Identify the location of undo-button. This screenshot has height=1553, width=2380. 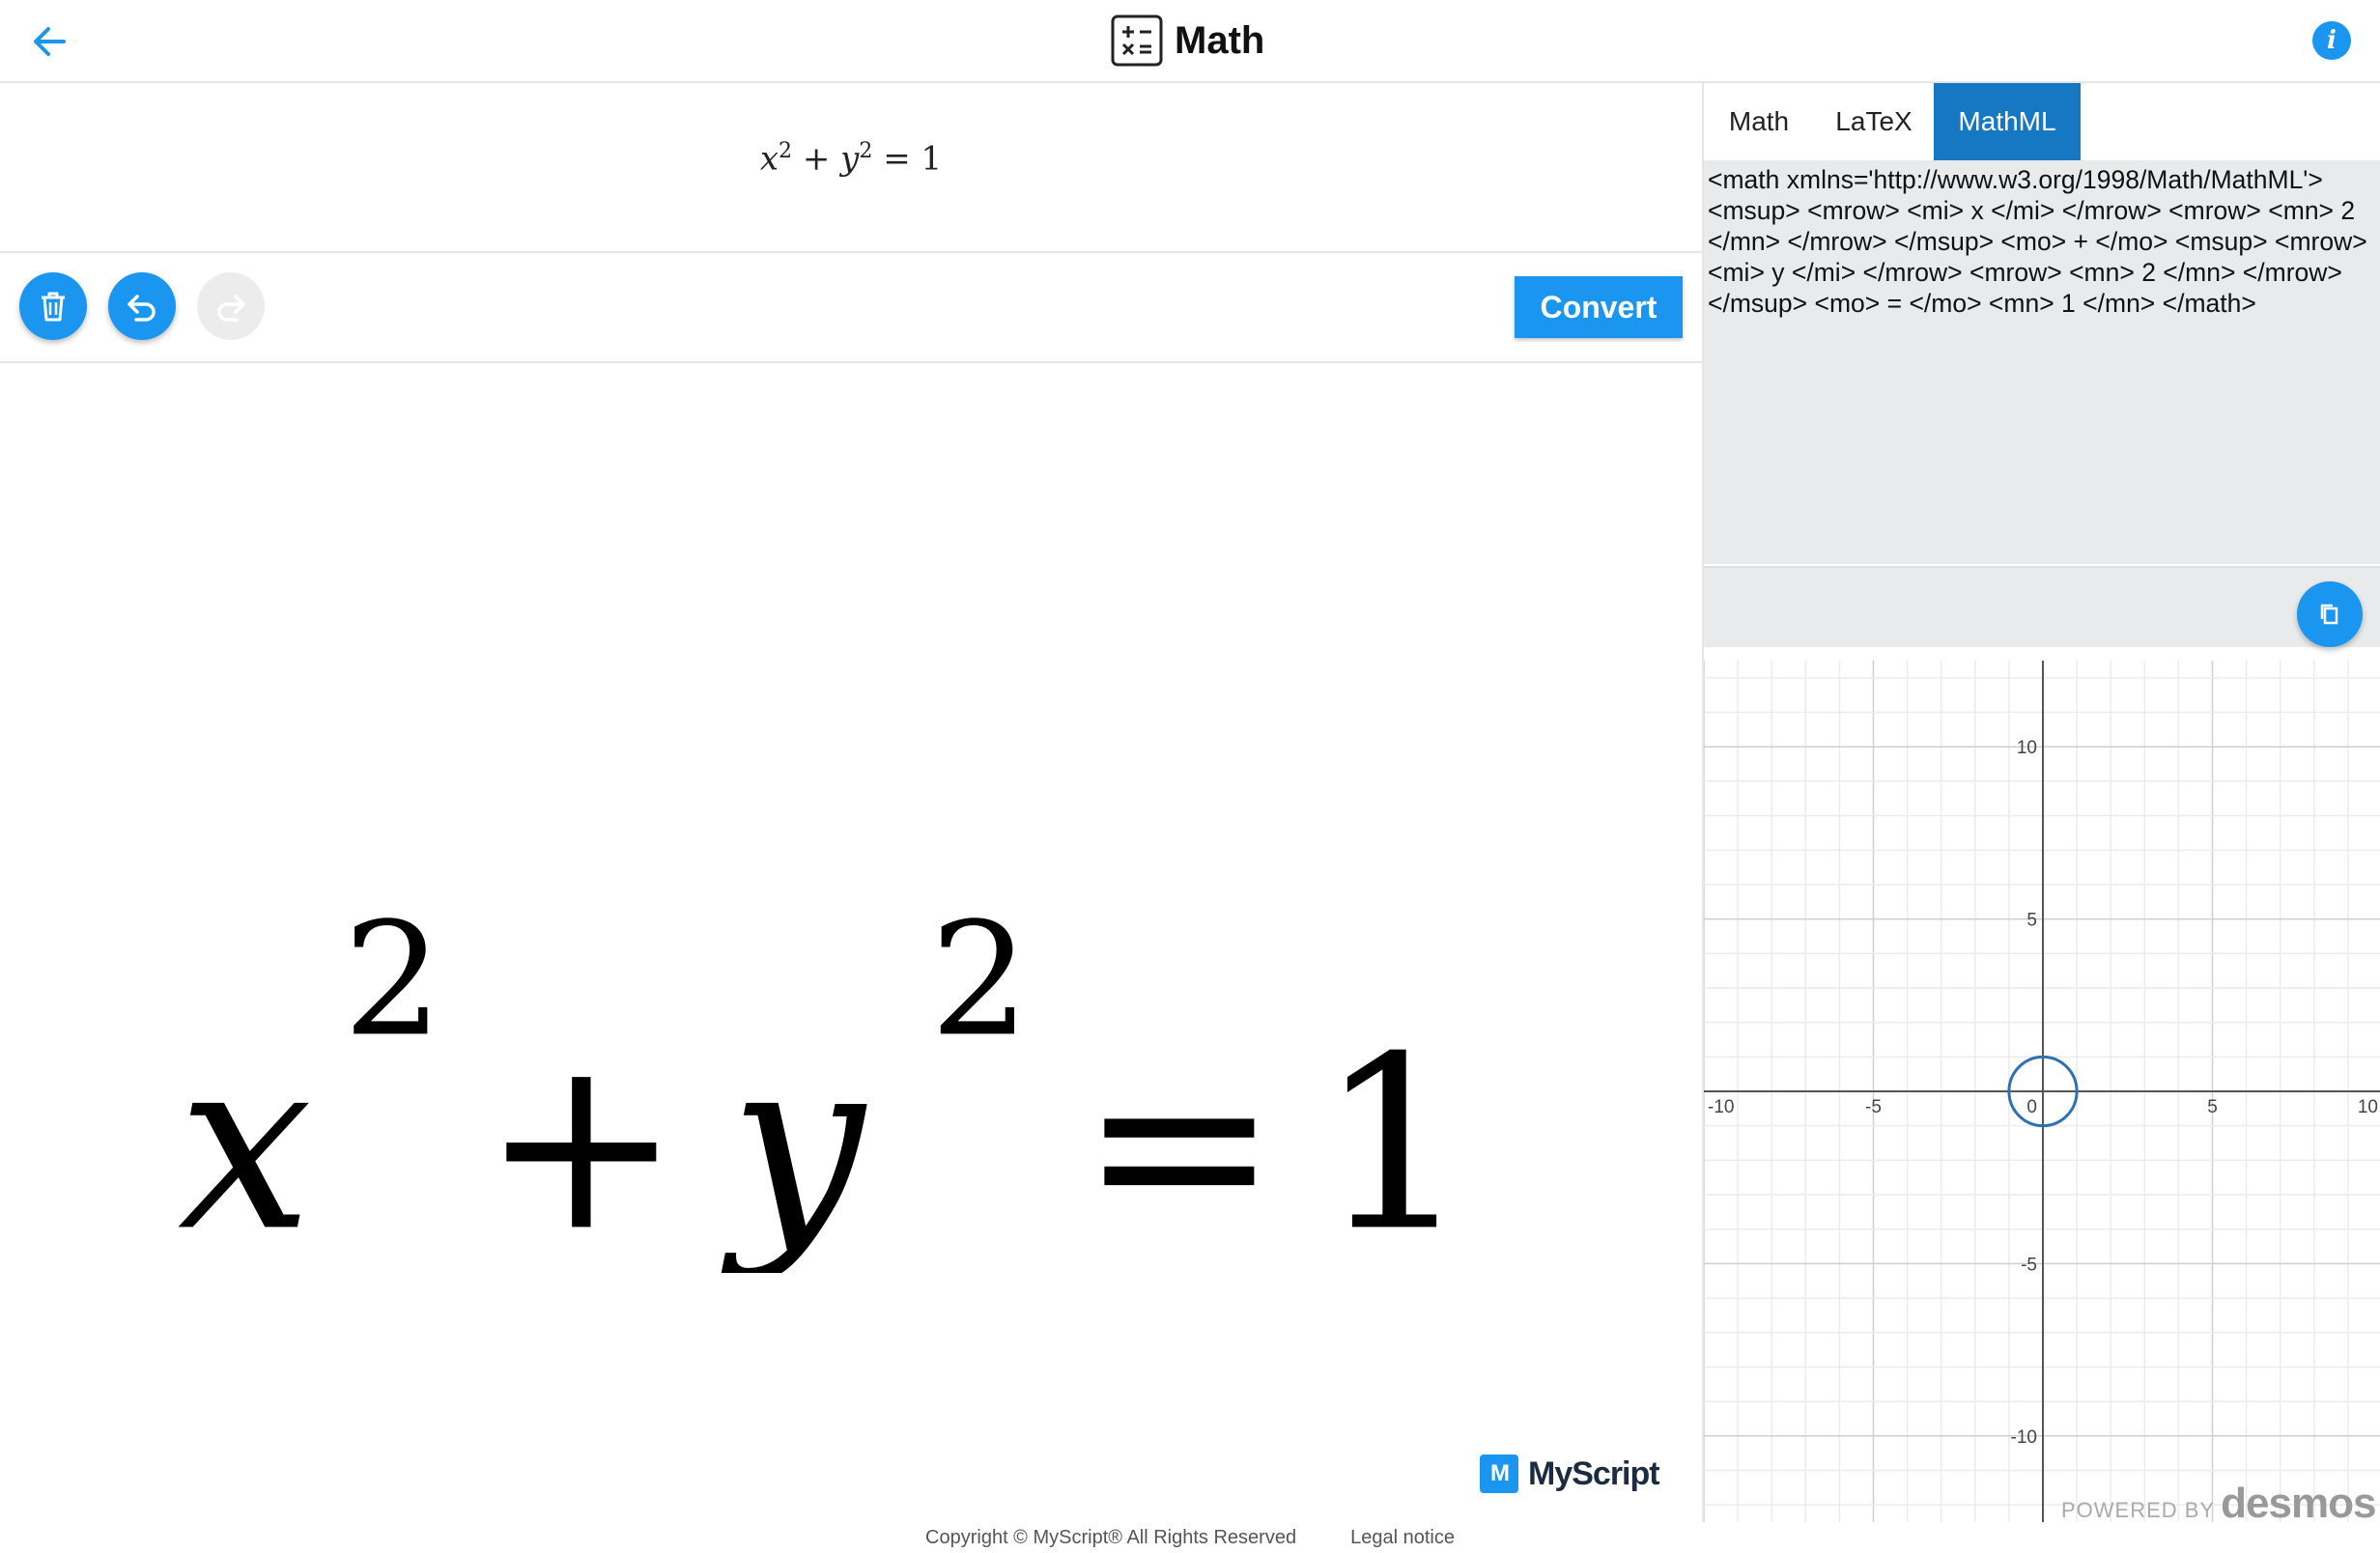
(142, 306).